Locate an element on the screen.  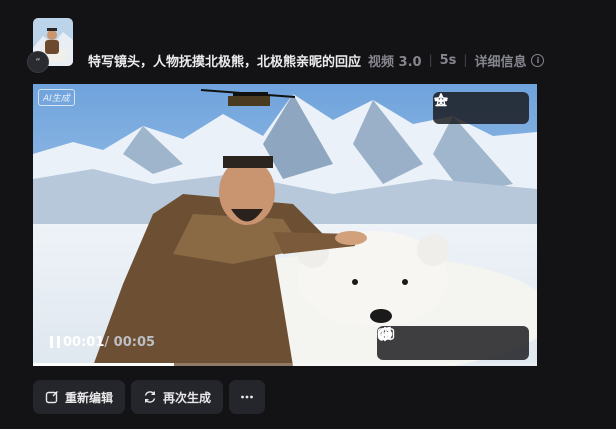
reedit-button: 重新编辑 is located at coordinates (79, 397).